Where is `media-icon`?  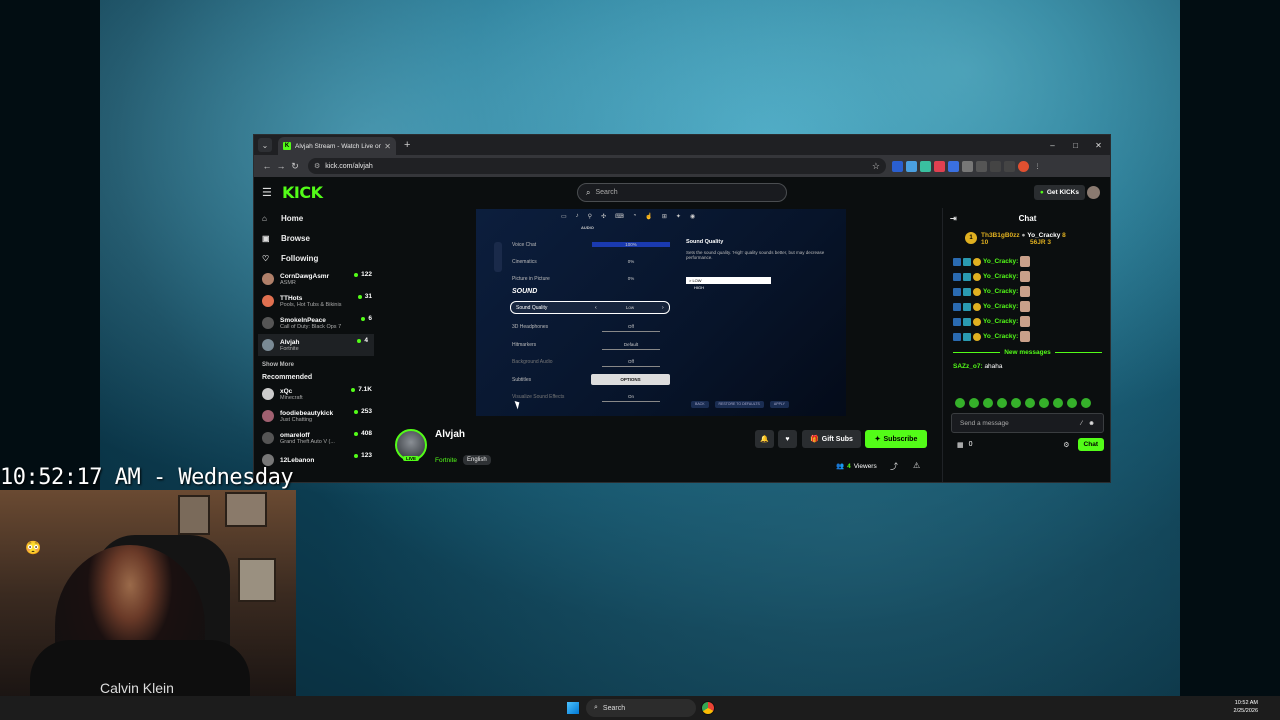
media-icon is located at coordinates (995, 166).